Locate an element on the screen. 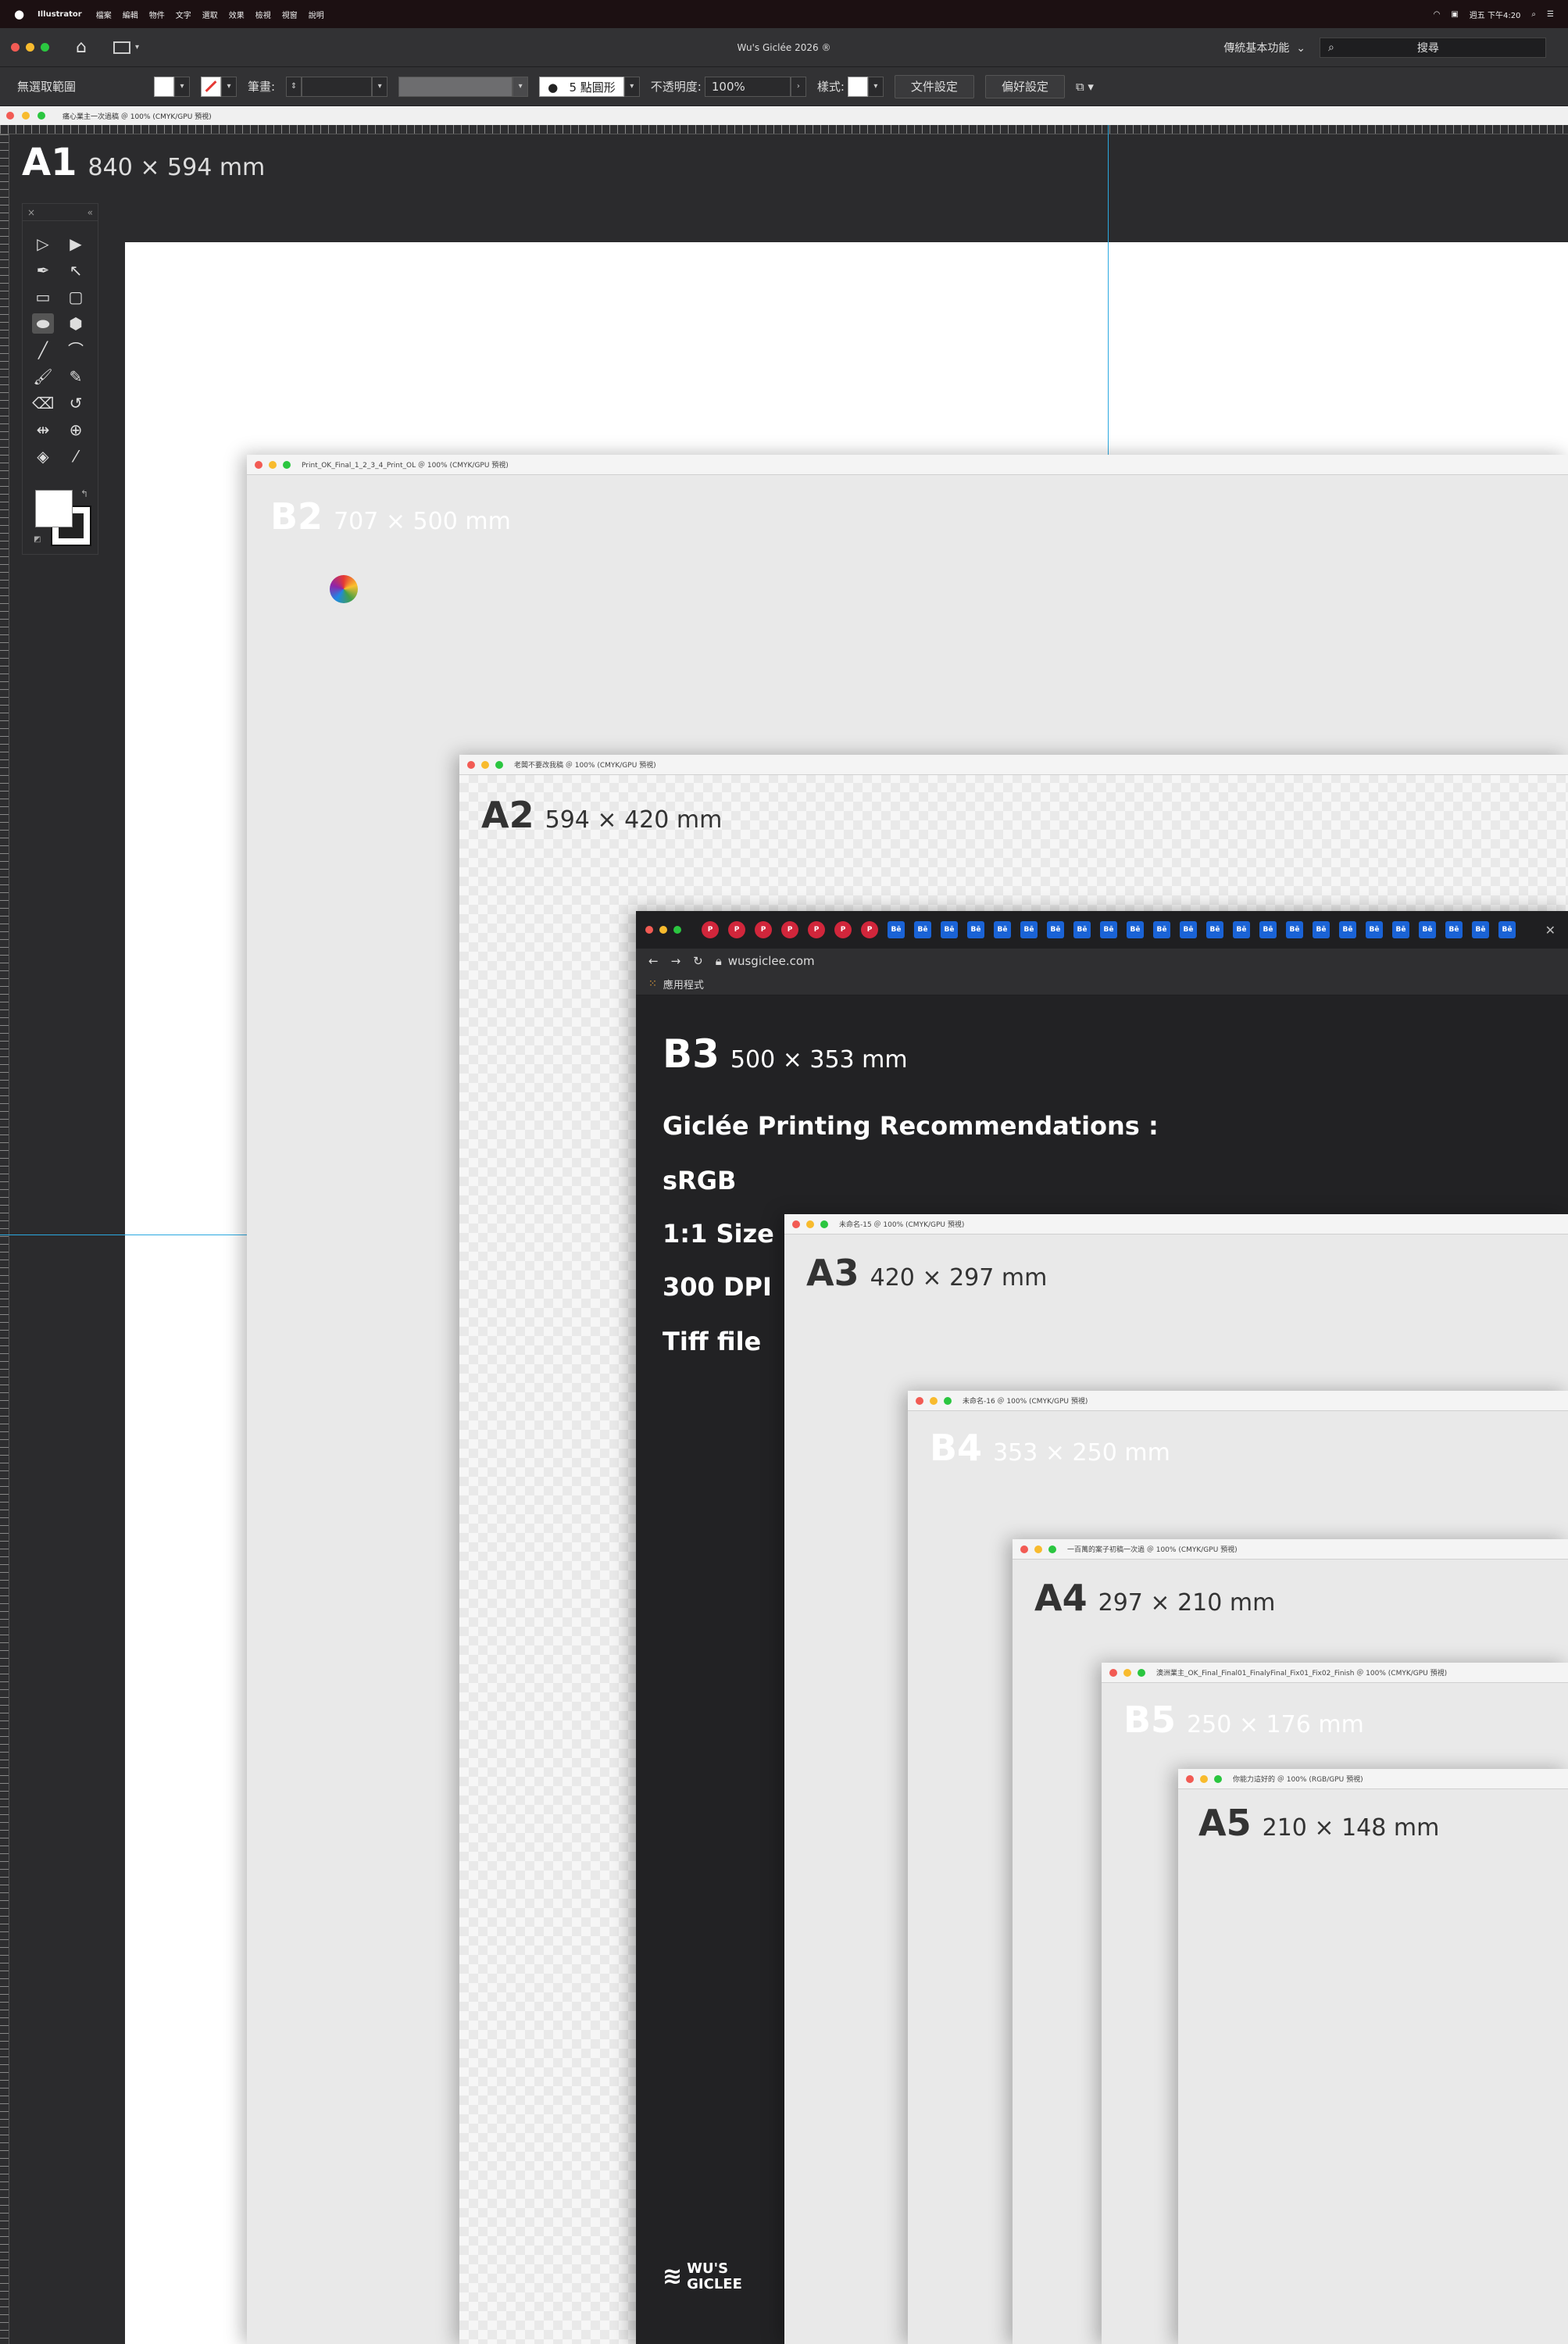 This screenshot has width=1568, height=2344. minimize-window-button is located at coordinates (663, 930).